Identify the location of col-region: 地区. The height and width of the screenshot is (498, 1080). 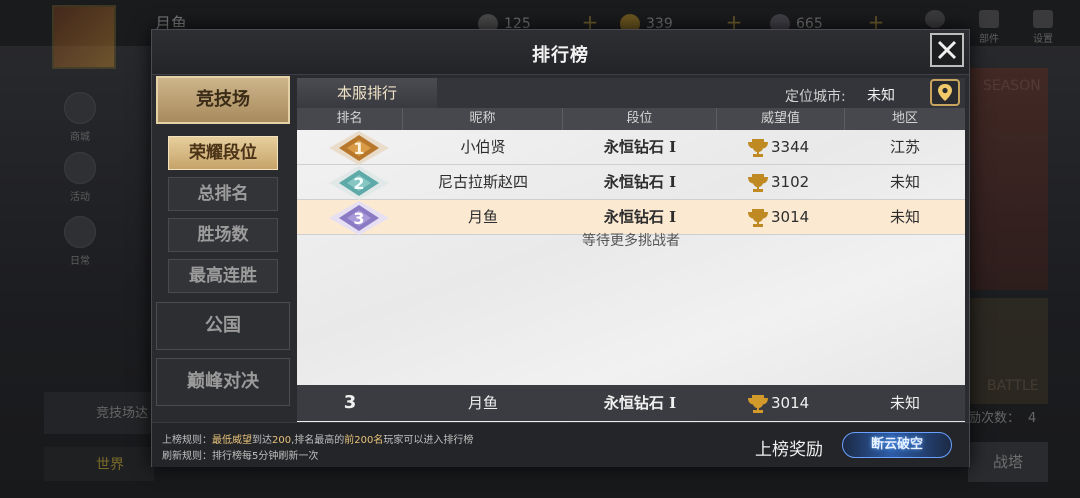
(904, 118).